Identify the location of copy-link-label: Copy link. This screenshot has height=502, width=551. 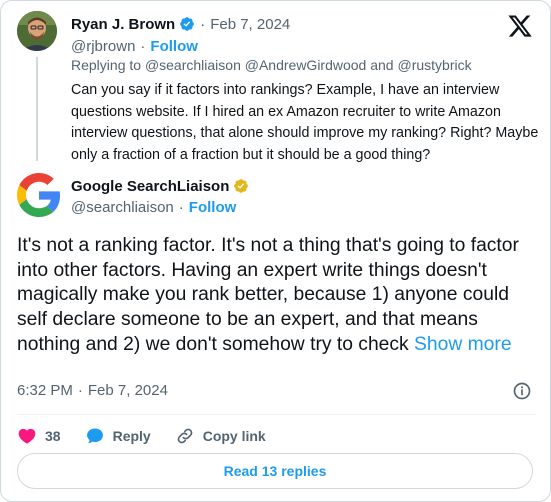
(234, 436).